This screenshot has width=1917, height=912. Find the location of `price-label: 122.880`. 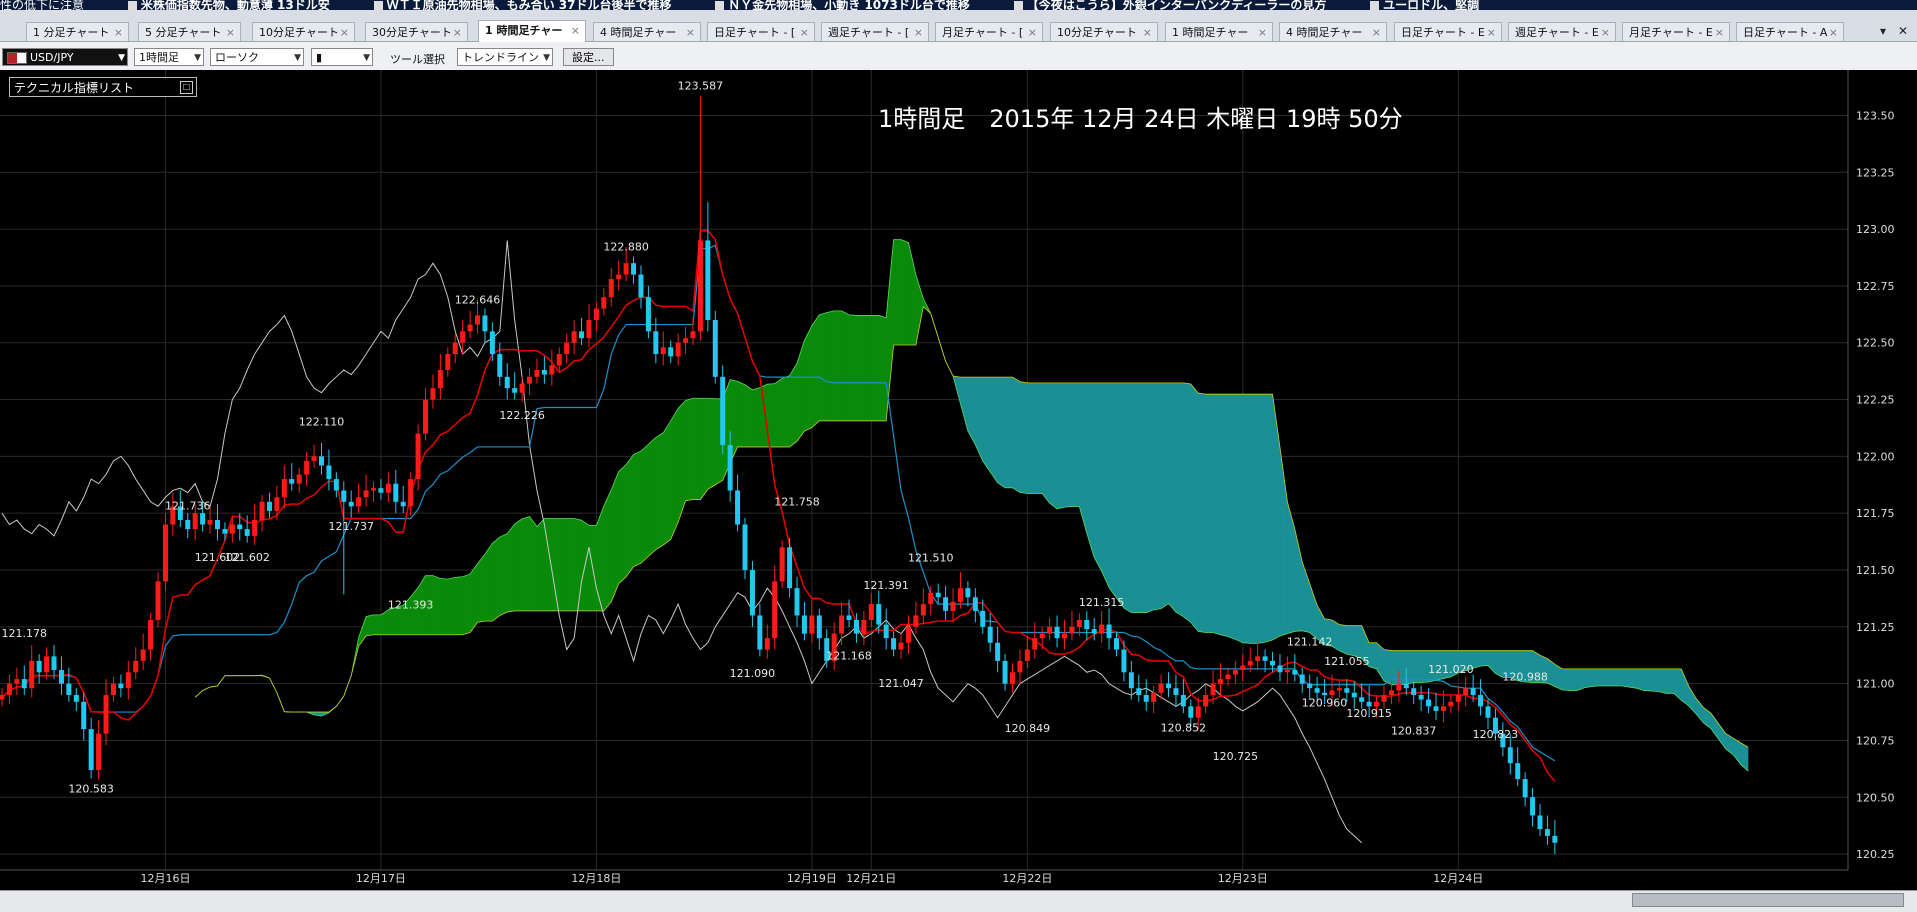

price-label: 122.880 is located at coordinates (626, 246).